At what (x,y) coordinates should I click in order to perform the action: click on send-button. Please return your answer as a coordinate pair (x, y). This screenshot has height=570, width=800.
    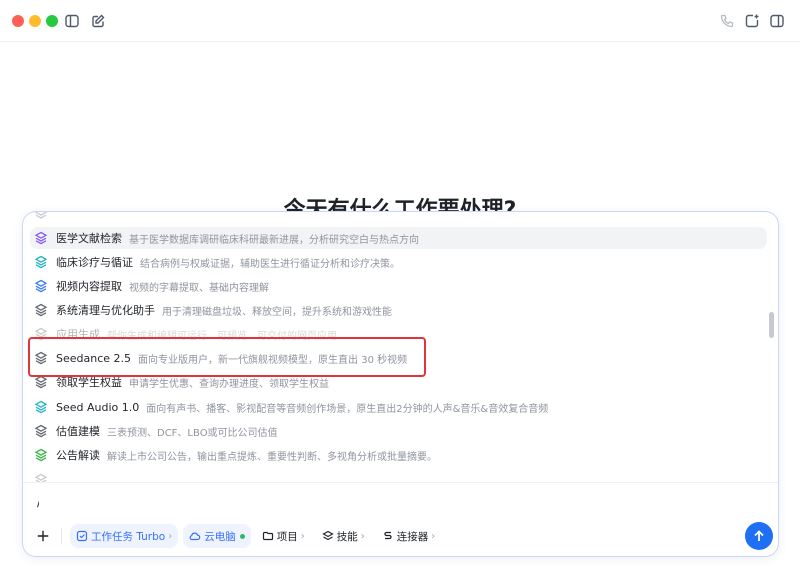
    Looking at the image, I should click on (759, 536).